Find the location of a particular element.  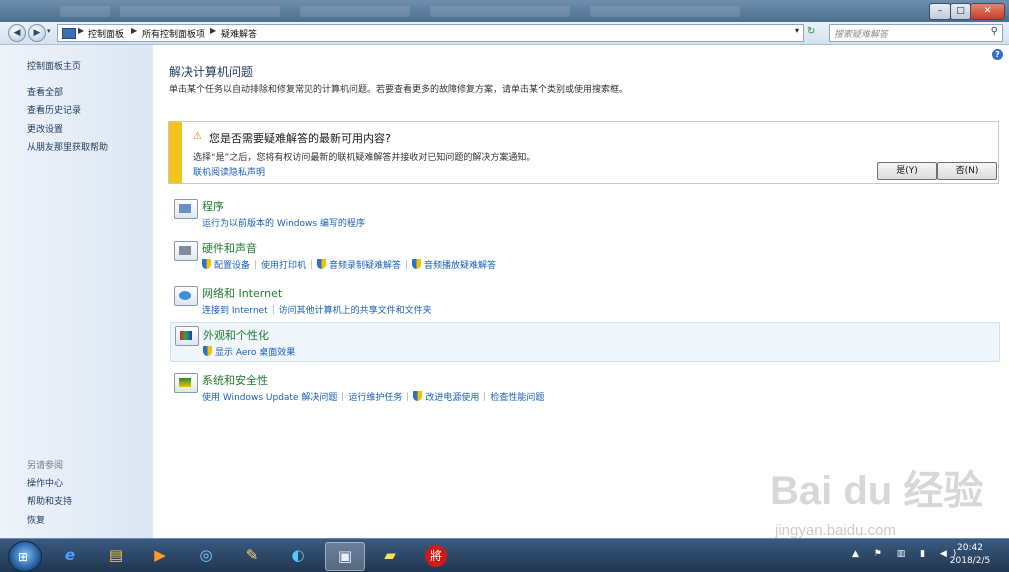

chess-game-icon: 將 is located at coordinates (436, 555).